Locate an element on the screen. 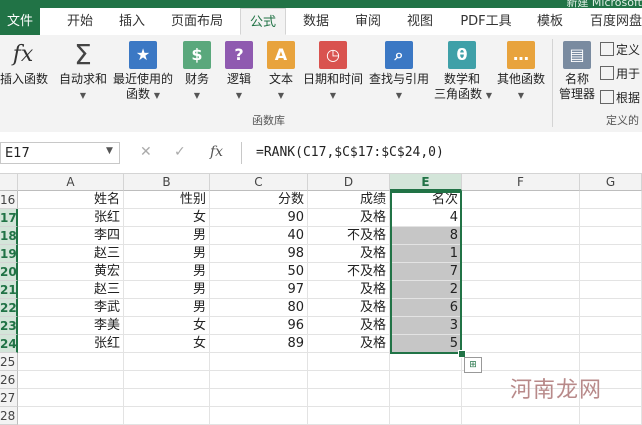 This screenshot has height=425, width=642. row-header: 26 is located at coordinates (9, 380).